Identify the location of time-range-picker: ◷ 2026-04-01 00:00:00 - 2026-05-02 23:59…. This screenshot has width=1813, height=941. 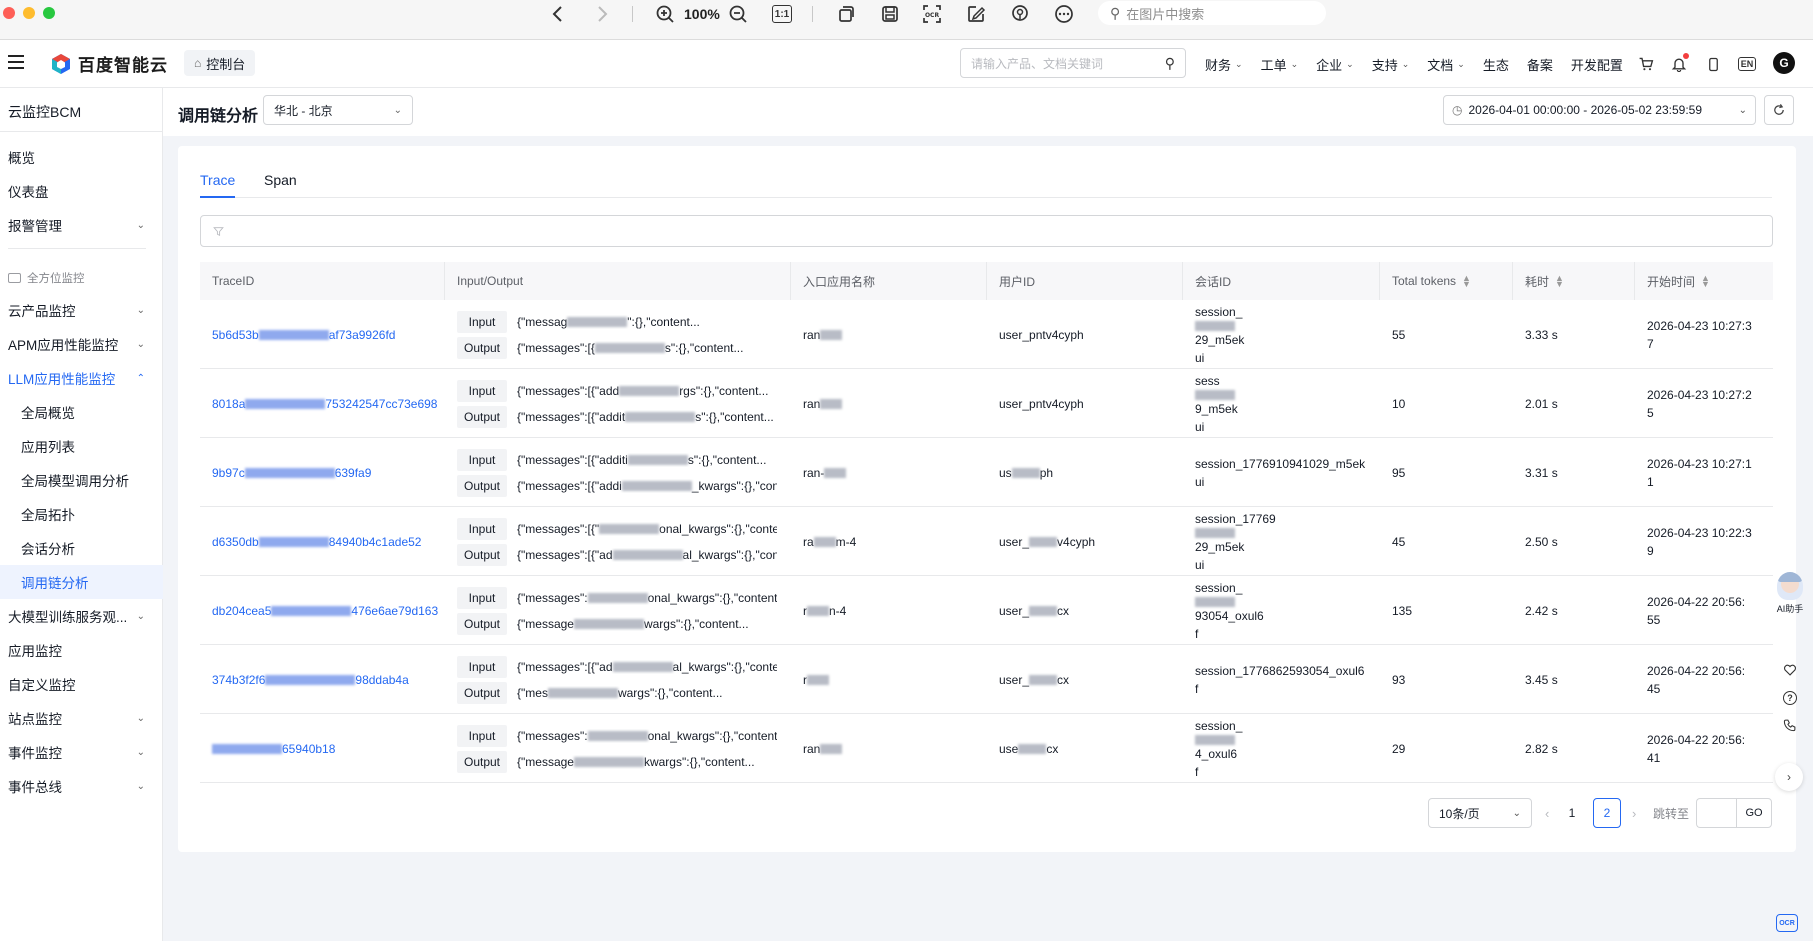
(1599, 110).